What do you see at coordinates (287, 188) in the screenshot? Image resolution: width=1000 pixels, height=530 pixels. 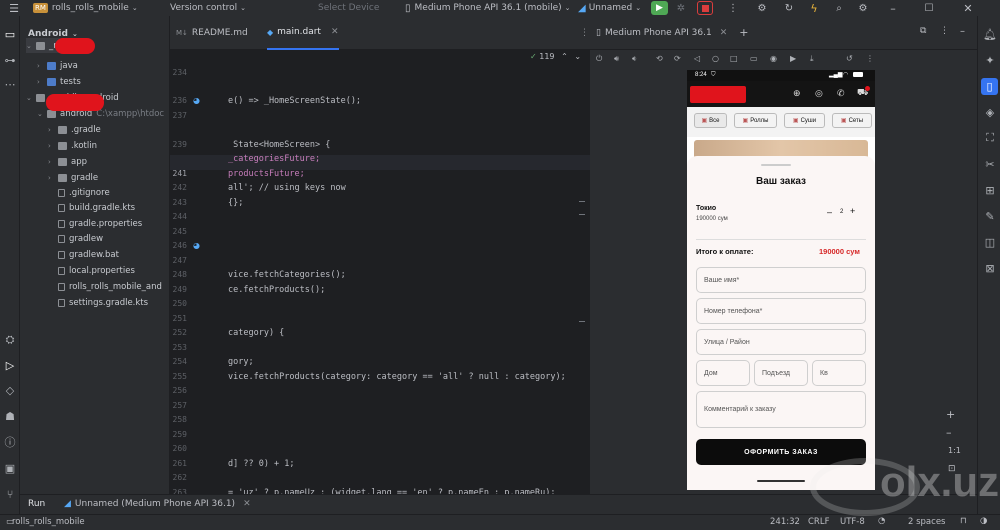 I see `code-line: all'; // using keys now` at bounding box center [287, 188].